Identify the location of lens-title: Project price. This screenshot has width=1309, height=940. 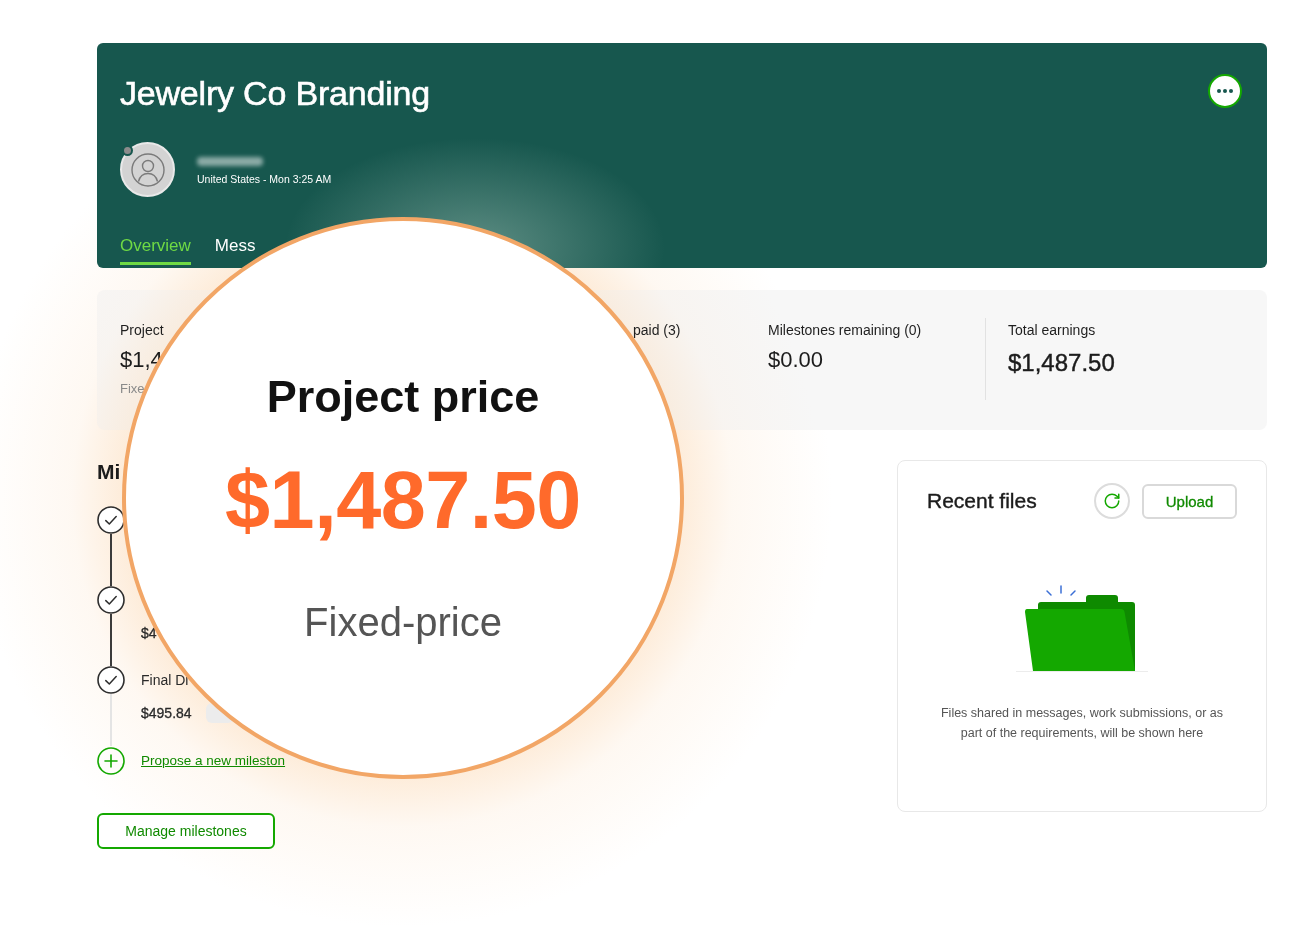
(403, 397).